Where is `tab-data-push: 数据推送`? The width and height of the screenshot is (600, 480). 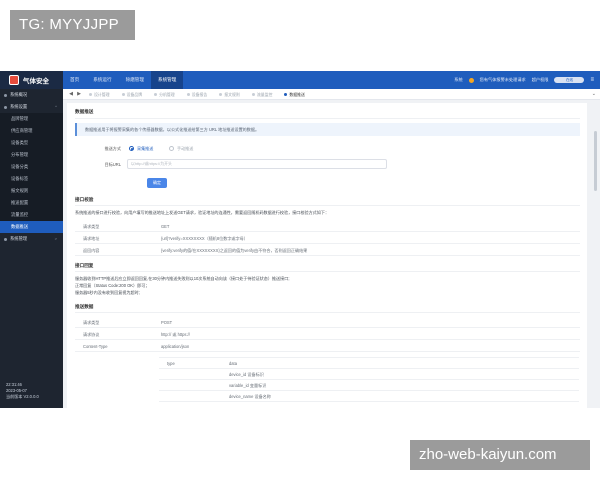 tab-data-push: 数据推送 is located at coordinates (294, 94).